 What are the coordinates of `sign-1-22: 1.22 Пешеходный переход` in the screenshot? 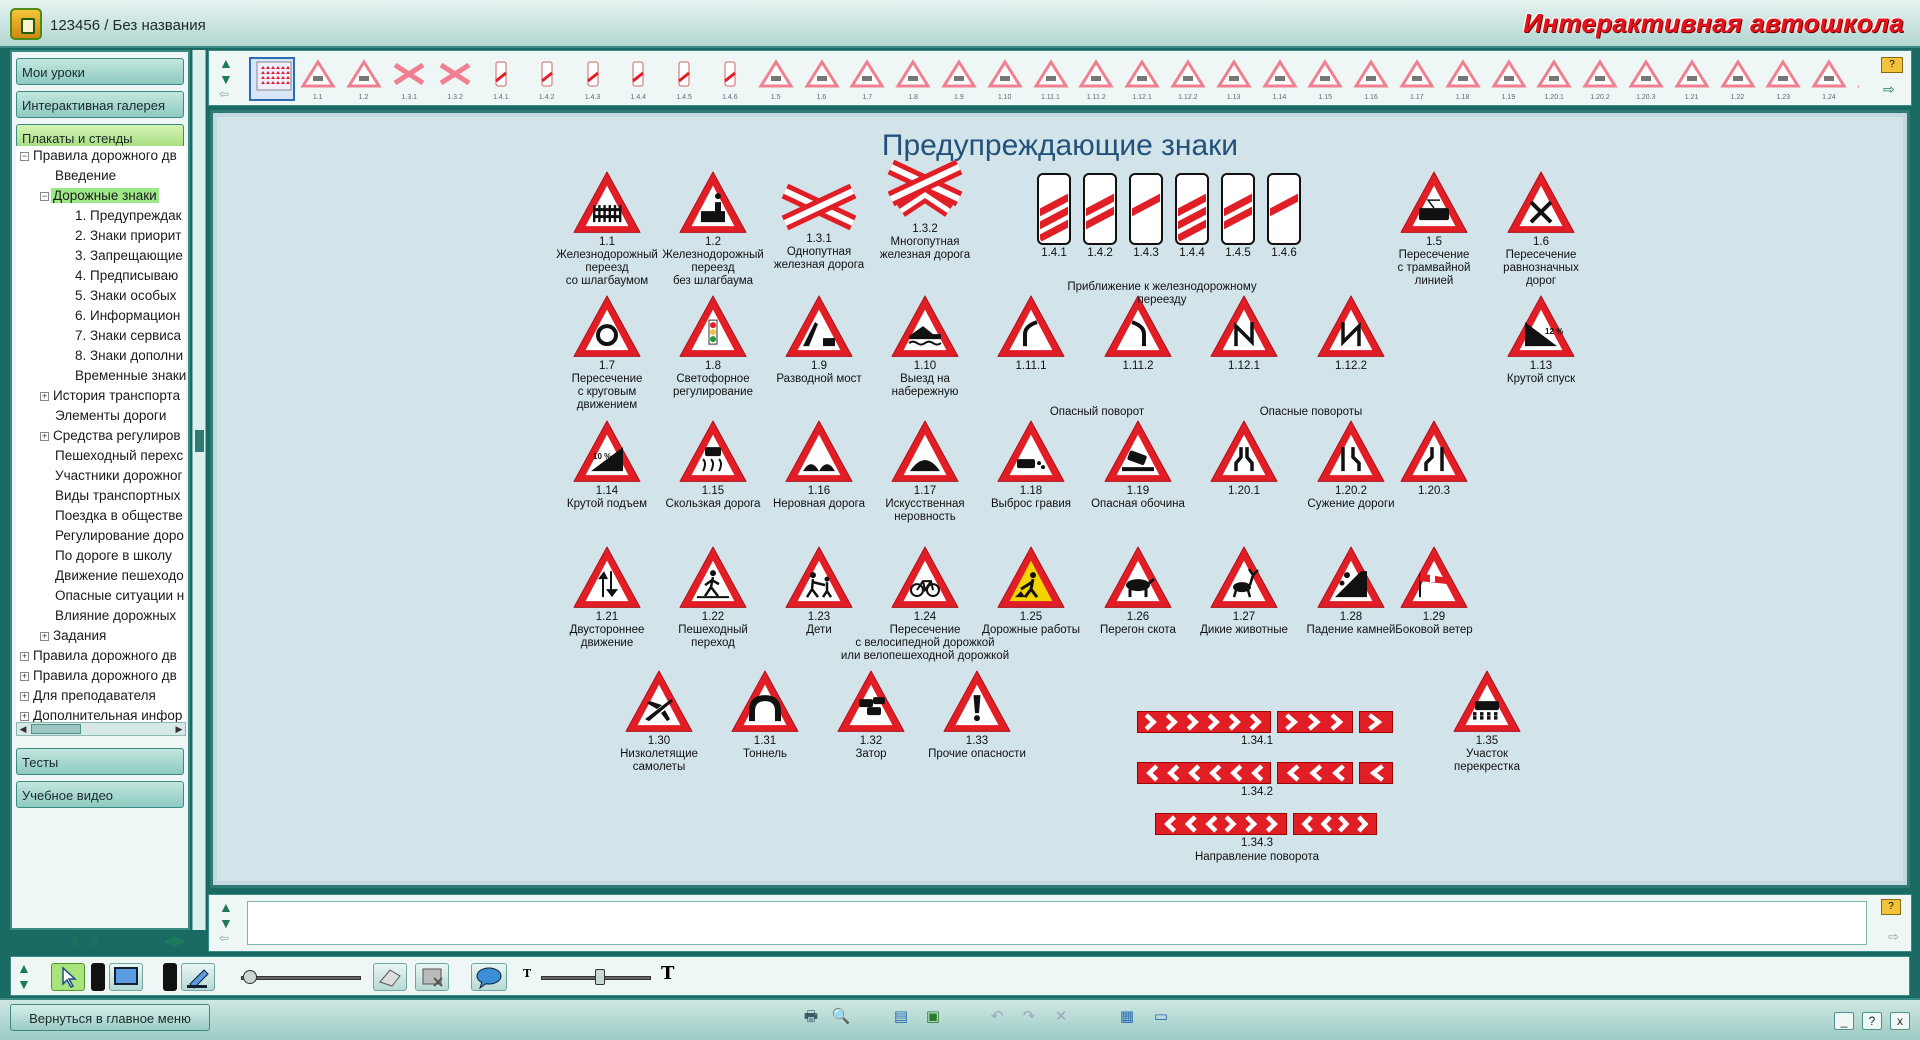 It's located at (713, 597).